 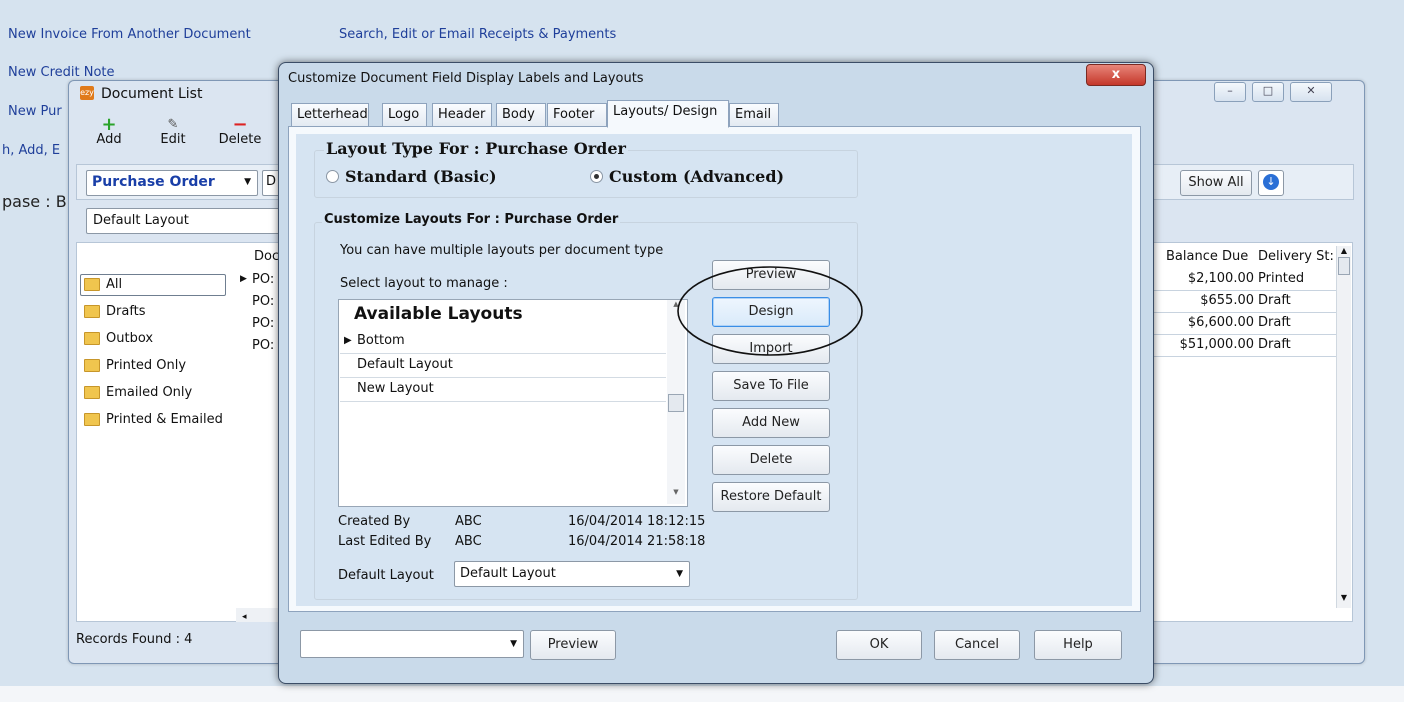 What do you see at coordinates (240, 124) in the screenshot?
I see `delete-icon: −` at bounding box center [240, 124].